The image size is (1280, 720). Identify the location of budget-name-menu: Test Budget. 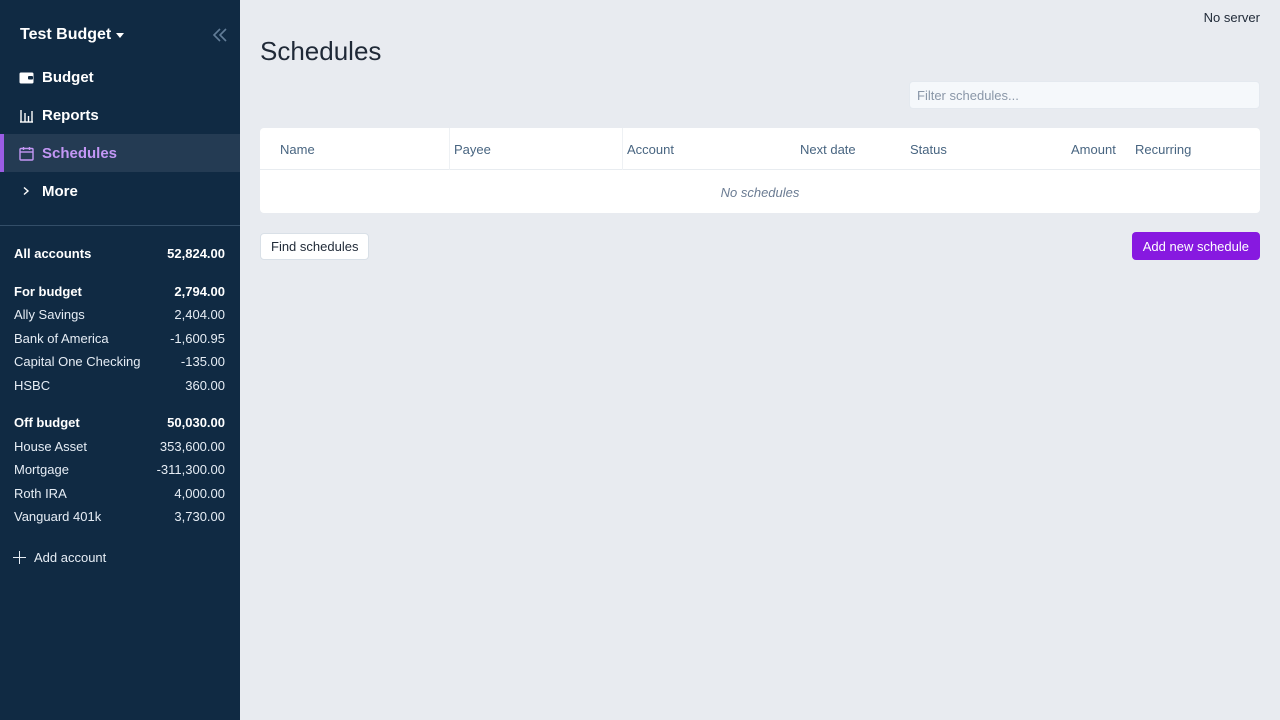
(72, 35).